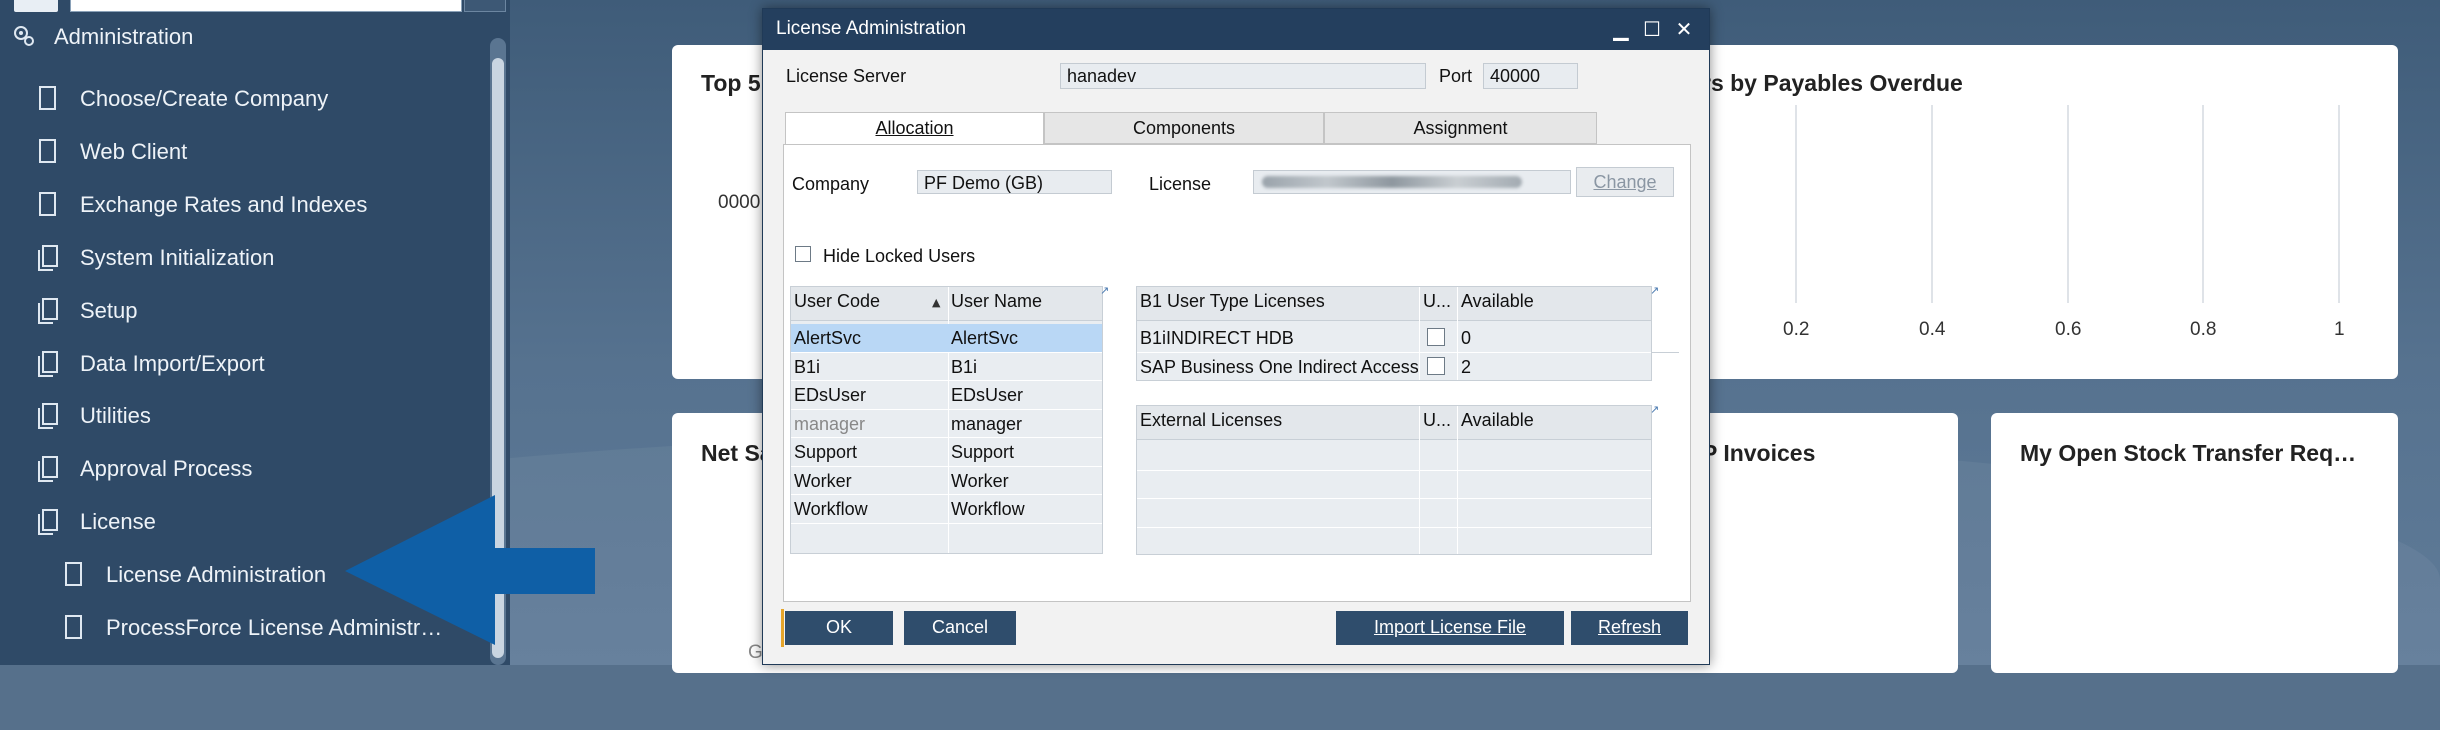  Describe the element at coordinates (782, 628) in the screenshot. I see `focus-indicator` at that location.